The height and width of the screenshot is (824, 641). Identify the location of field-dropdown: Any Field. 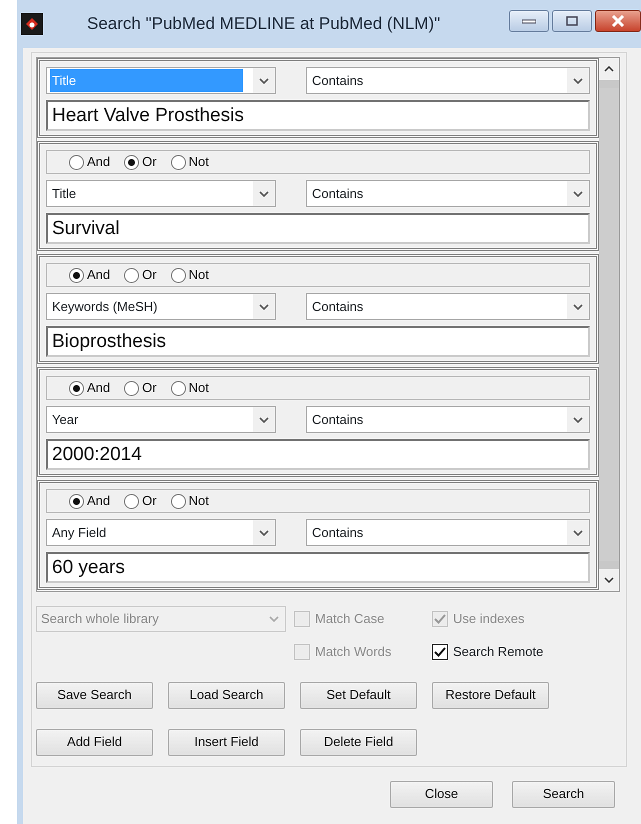
(161, 532).